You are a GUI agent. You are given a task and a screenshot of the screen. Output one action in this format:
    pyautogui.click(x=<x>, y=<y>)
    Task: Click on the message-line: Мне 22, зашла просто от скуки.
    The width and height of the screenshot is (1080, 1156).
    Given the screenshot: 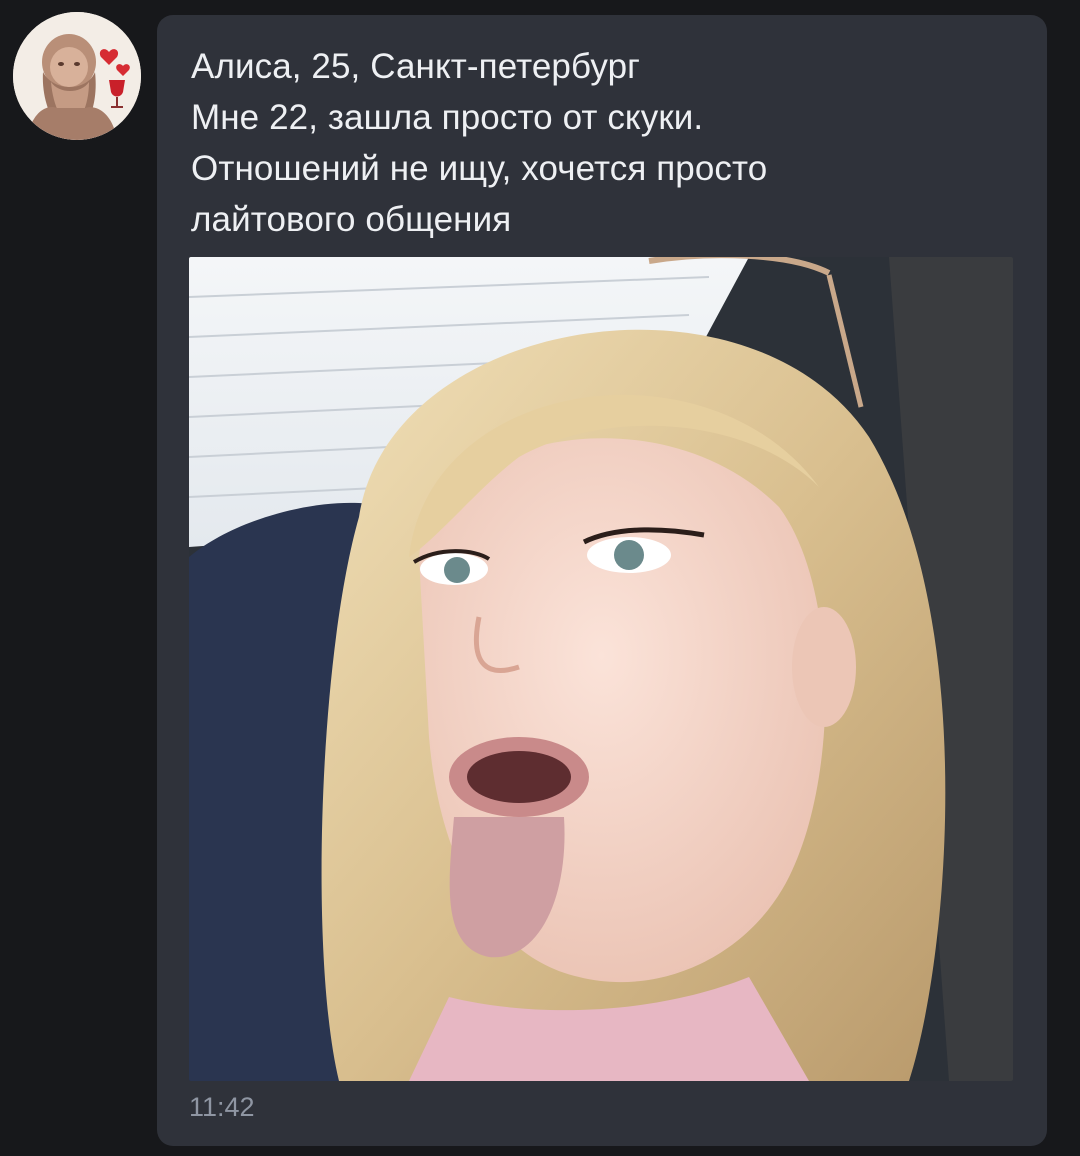 What is the action you would take?
    pyautogui.click(x=447, y=117)
    